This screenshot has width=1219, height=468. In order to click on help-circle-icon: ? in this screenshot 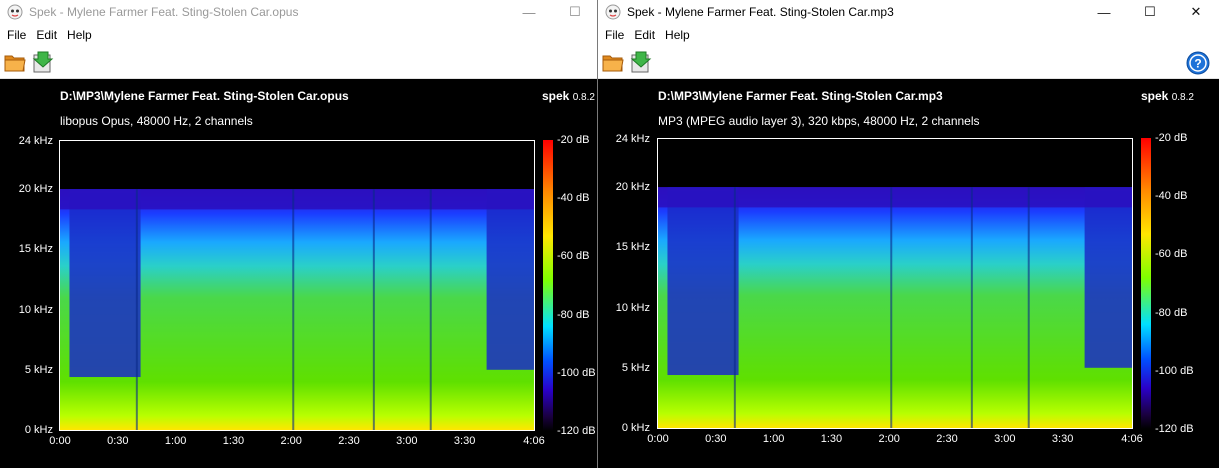, I will do `click(1198, 63)`.